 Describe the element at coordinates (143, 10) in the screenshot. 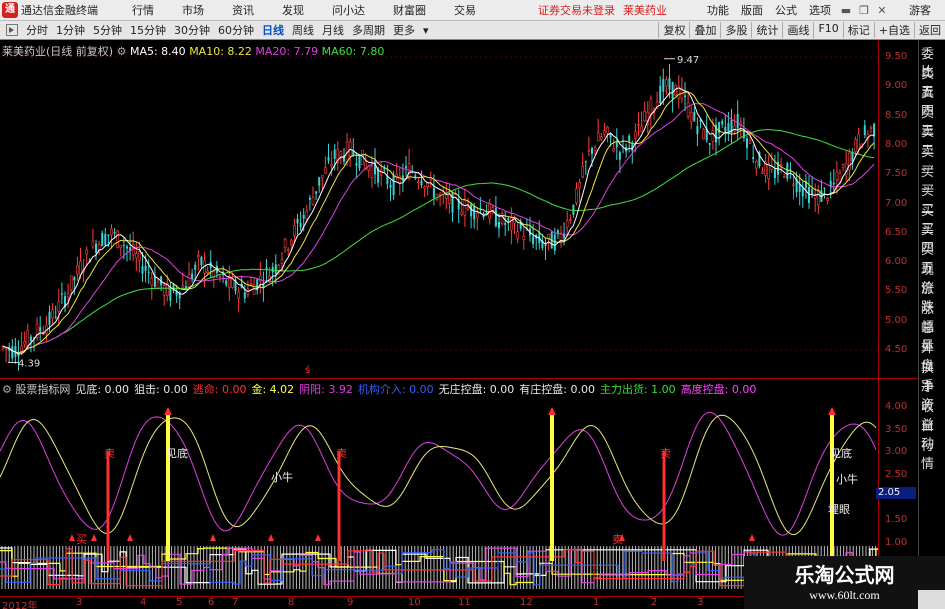

I see `menu-market: 行情` at that location.